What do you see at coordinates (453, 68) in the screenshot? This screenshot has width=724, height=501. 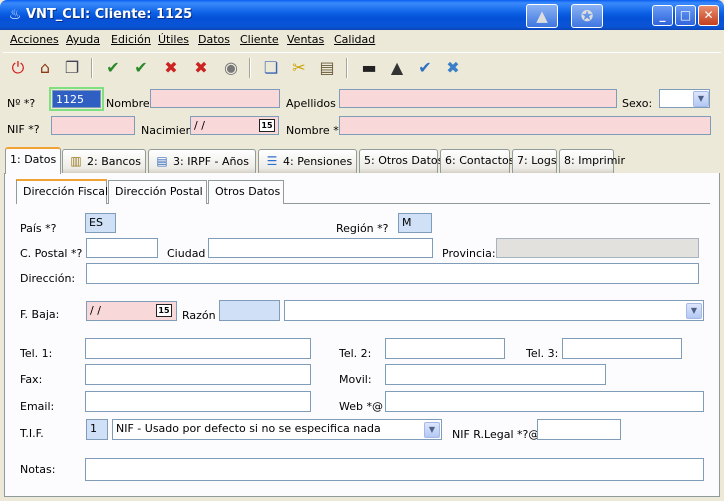 I see `cancel-icon: ✖` at bounding box center [453, 68].